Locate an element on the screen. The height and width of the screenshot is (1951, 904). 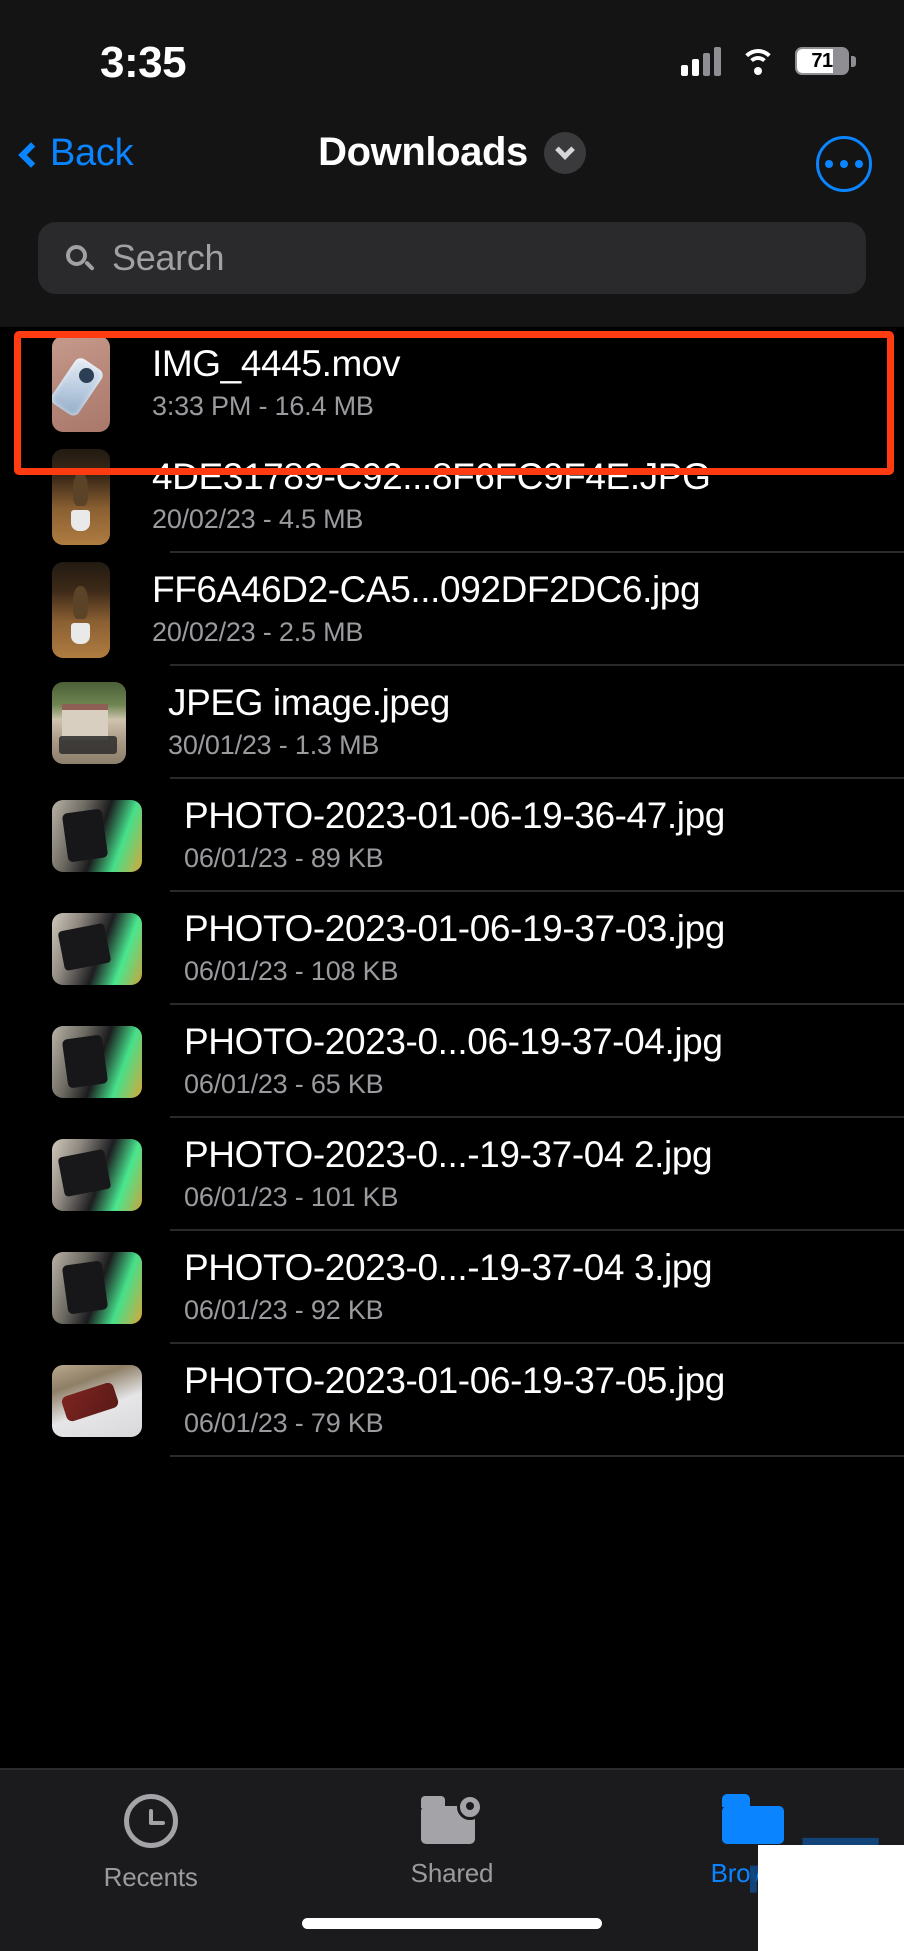
battery-icon: 71 is located at coordinates (825, 61).